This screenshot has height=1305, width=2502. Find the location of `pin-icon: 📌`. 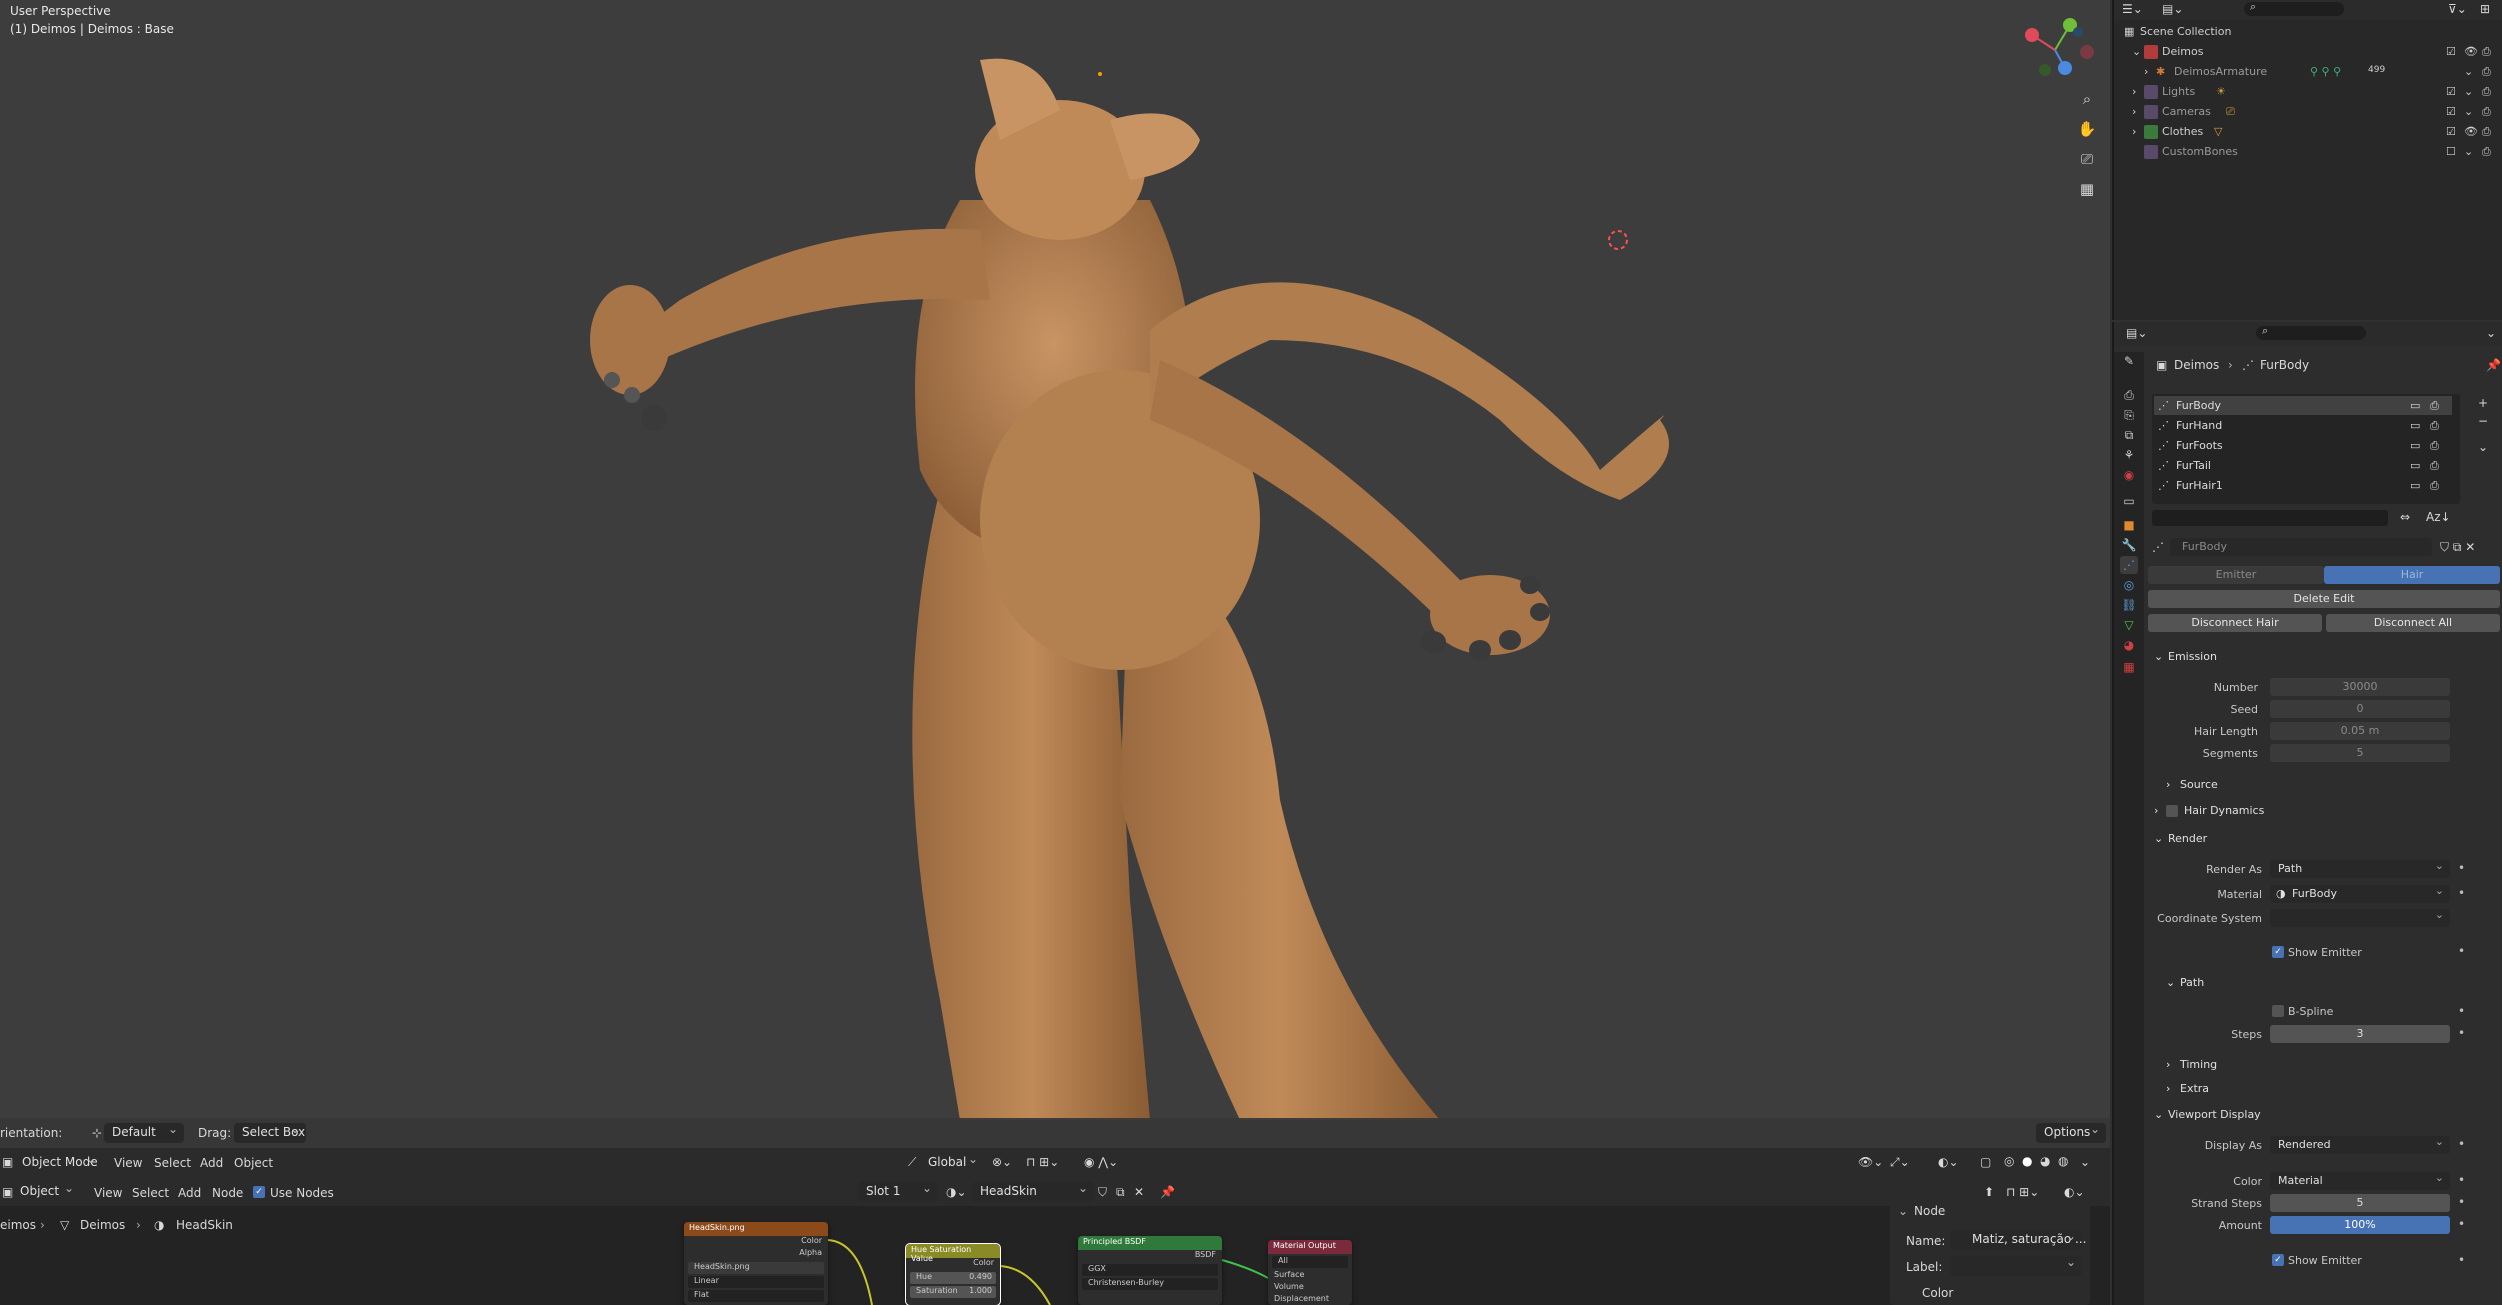

pin-icon: 📌 is located at coordinates (2493, 365).